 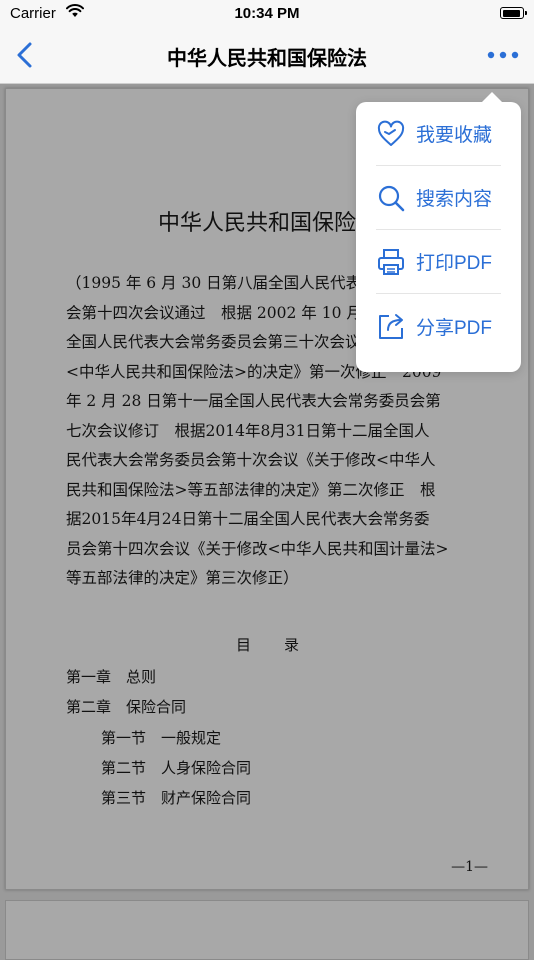 I want to click on clock-label: 10:34 PM, so click(x=267, y=13).